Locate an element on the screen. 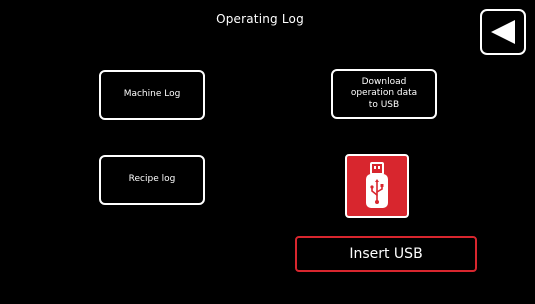 Image resolution: width=535 pixels, height=304 pixels. usb-stick-icon is located at coordinates (377, 185).